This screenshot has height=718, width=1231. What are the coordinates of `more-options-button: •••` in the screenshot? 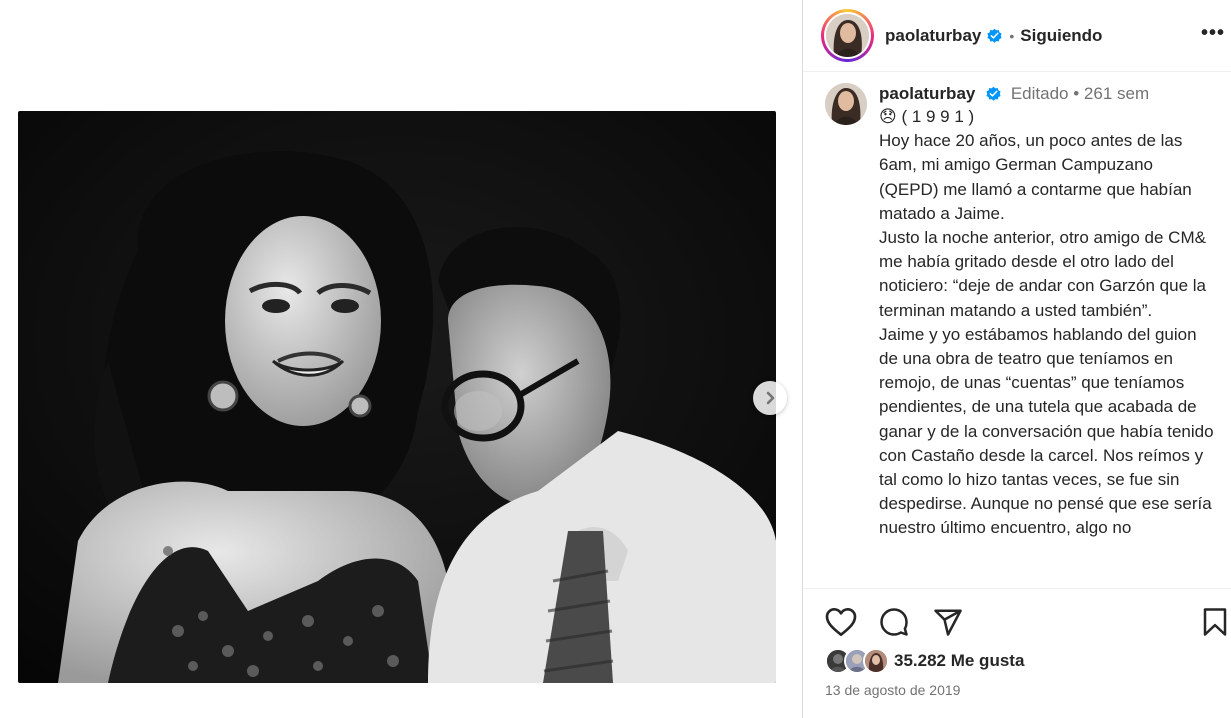 It's located at (1213, 33).